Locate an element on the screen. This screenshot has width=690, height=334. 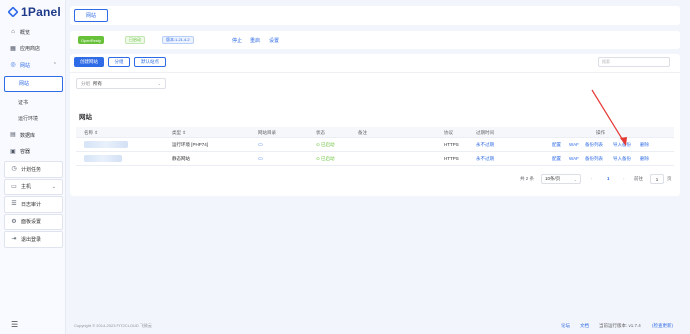
sidebar-item-settings: ⚙ 面板设置 is located at coordinates (33, 221).